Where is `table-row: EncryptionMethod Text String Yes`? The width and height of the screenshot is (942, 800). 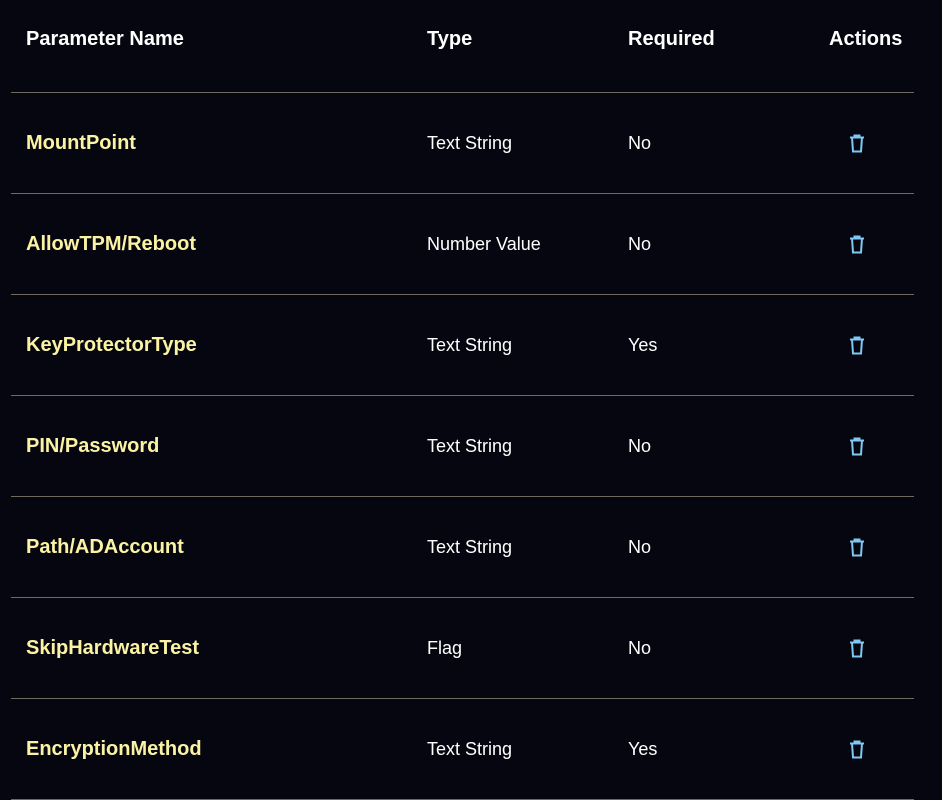 table-row: EncryptionMethod Text String Yes is located at coordinates (462, 749).